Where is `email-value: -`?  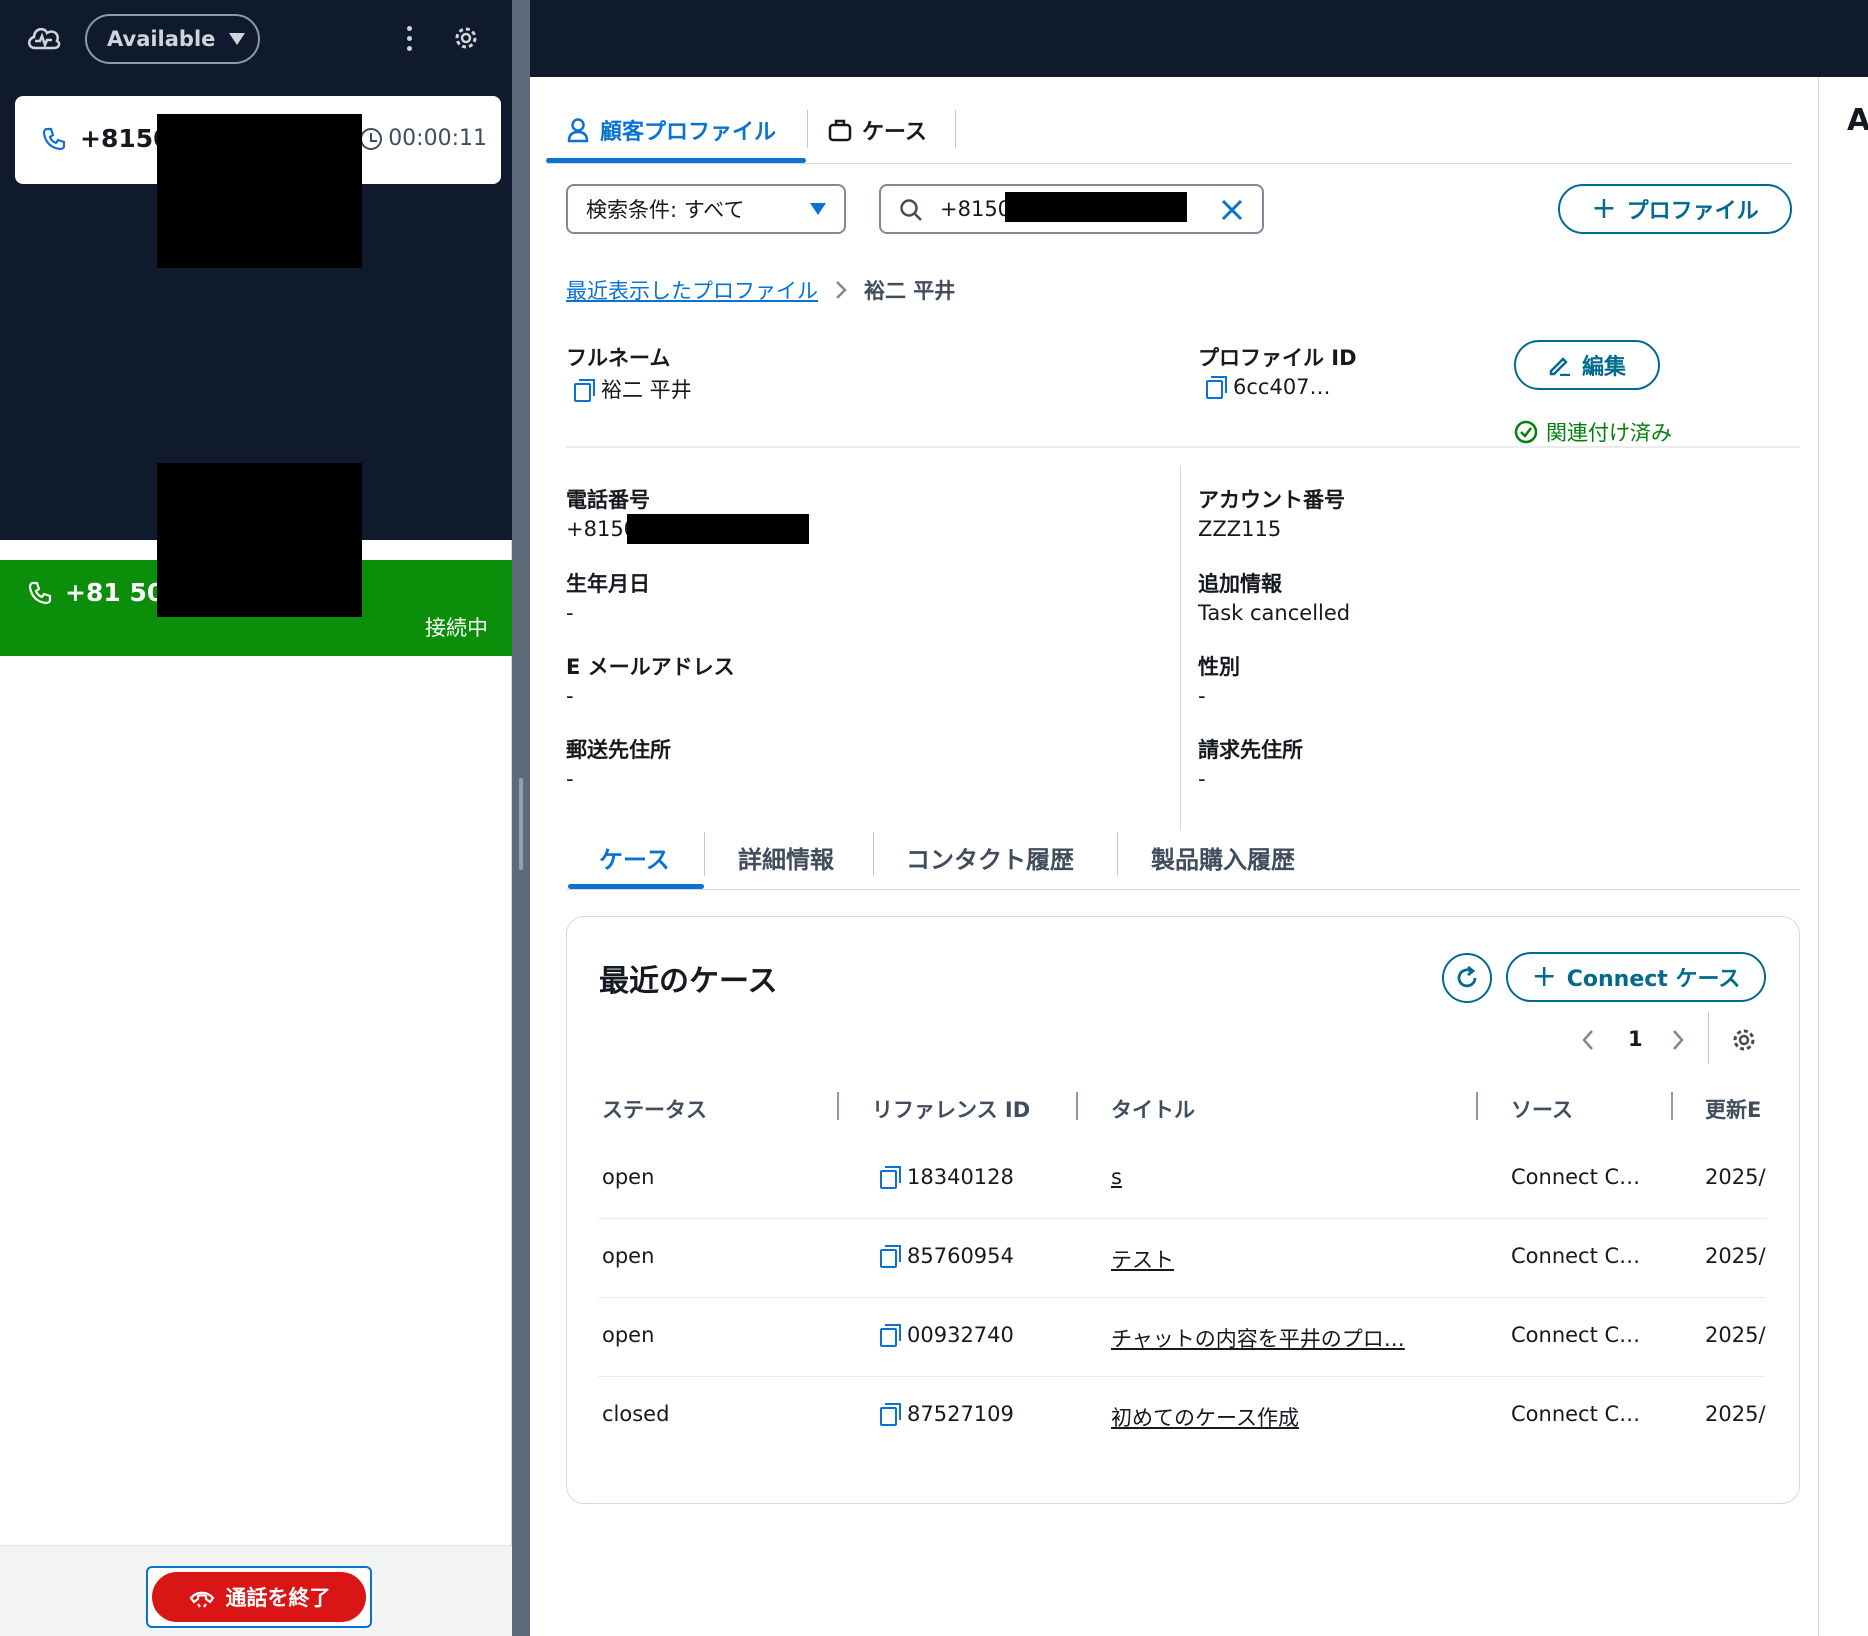 email-value: - is located at coordinates (570, 696).